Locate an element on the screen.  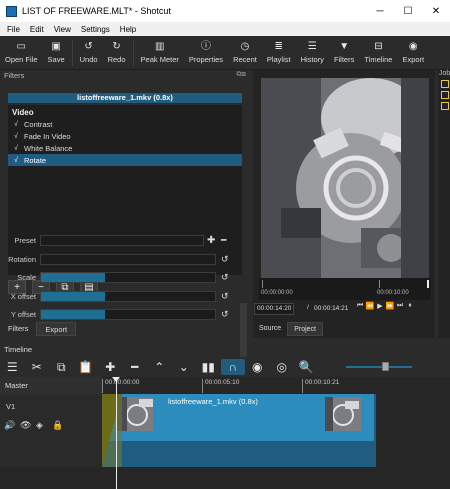
tab-export: Export is located at coordinates (56, 329).